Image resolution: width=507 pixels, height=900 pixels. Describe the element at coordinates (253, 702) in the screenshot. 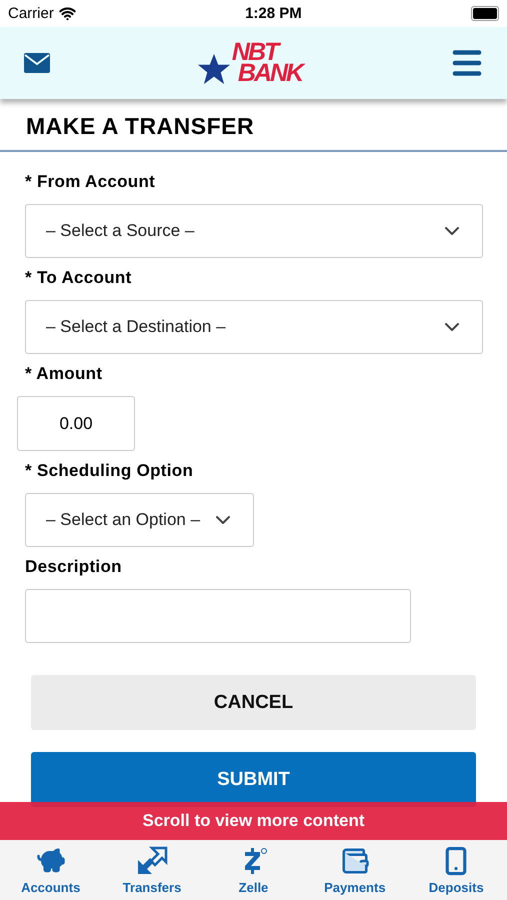

I see `cancel-button: CANCEL` at that location.